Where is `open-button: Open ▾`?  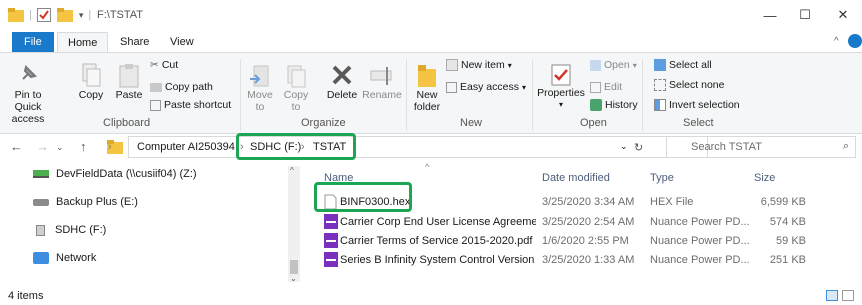 open-button: Open ▾ is located at coordinates (613, 65).